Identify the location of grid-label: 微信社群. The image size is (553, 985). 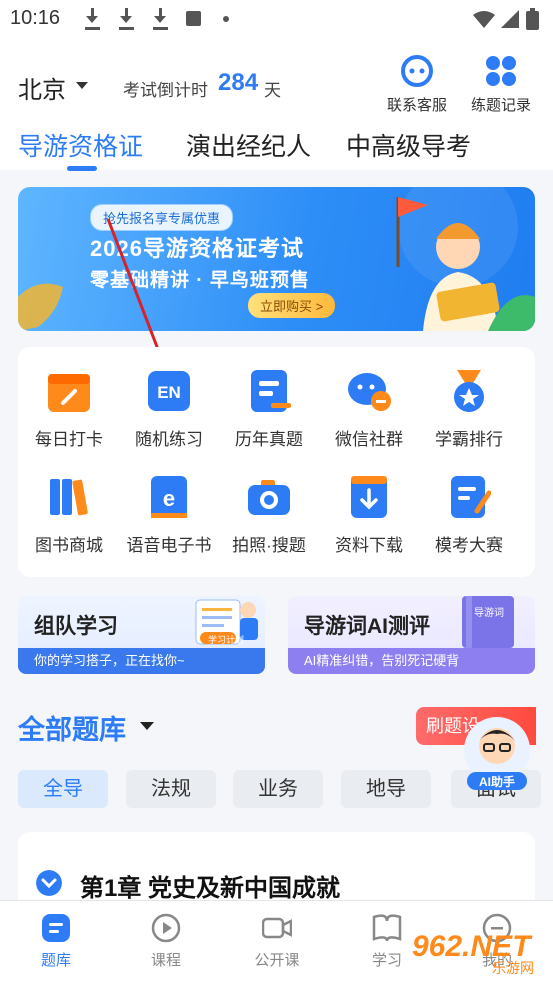
(369, 439).